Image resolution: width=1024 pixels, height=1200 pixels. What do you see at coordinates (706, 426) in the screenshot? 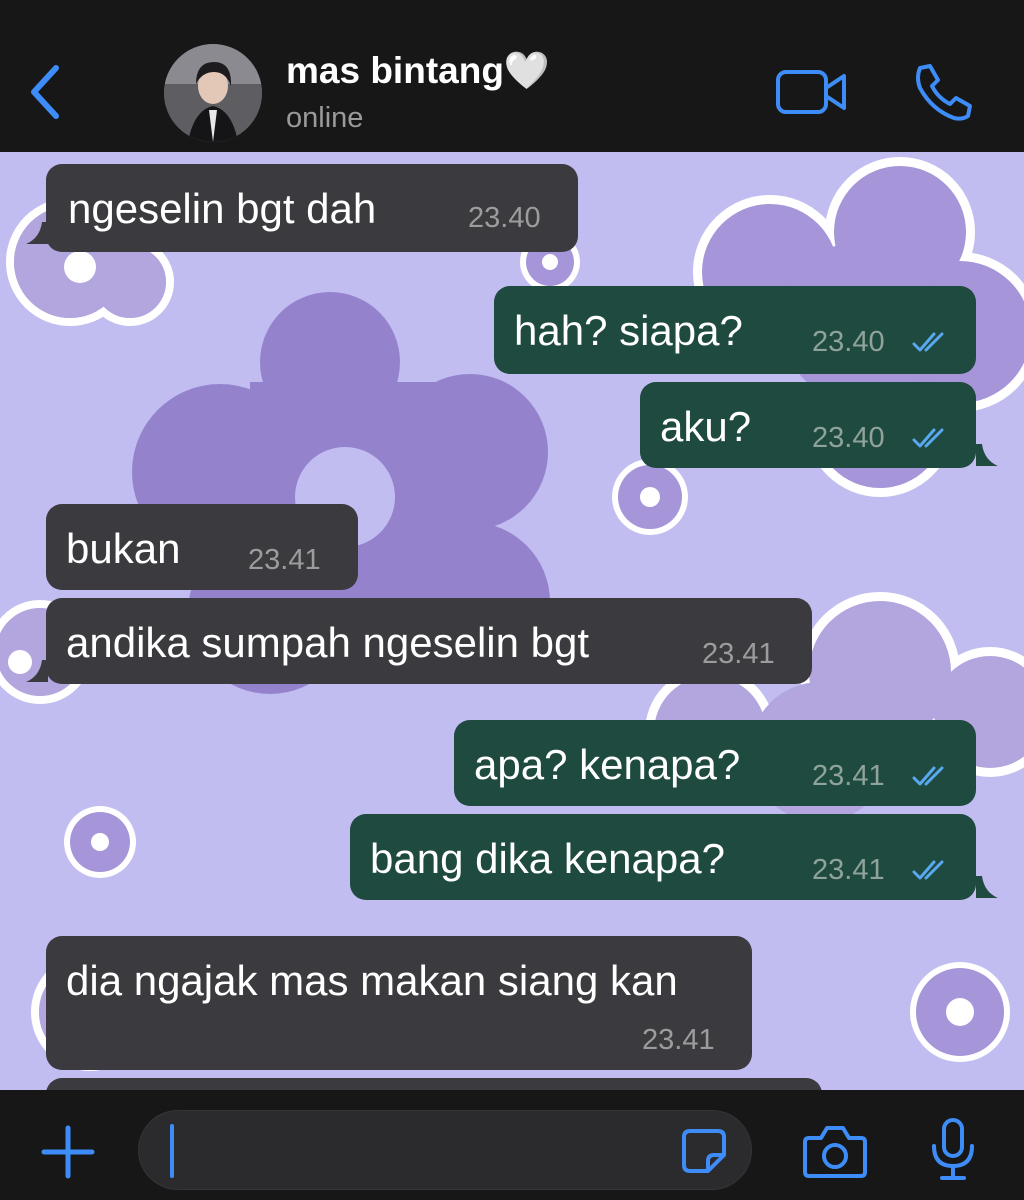
I see `message-text: aku?` at bounding box center [706, 426].